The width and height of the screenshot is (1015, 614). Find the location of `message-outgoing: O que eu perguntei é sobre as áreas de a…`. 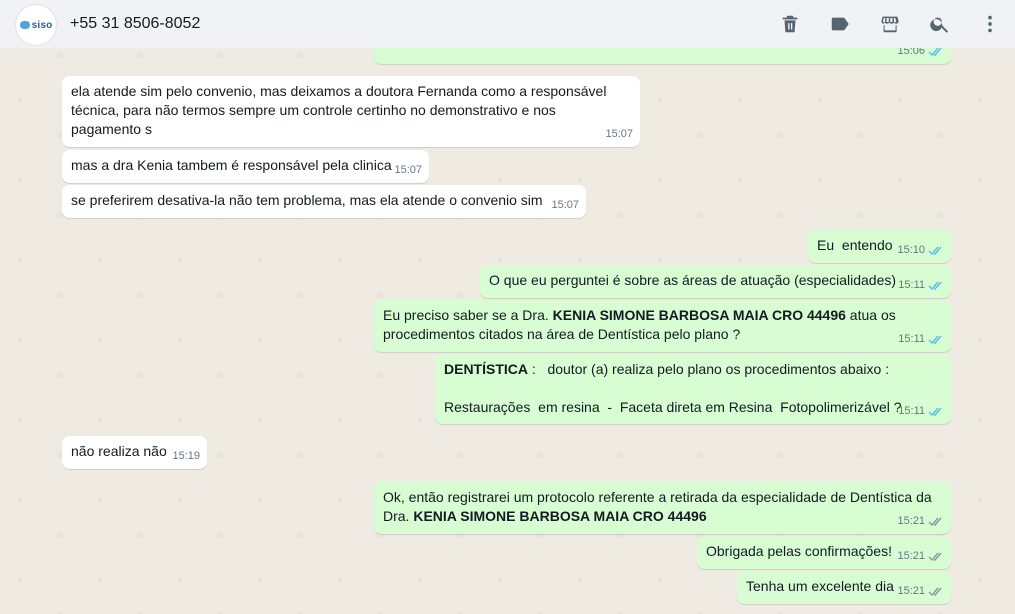

message-outgoing: O que eu perguntei é sobre as áreas de a… is located at coordinates (715, 281).